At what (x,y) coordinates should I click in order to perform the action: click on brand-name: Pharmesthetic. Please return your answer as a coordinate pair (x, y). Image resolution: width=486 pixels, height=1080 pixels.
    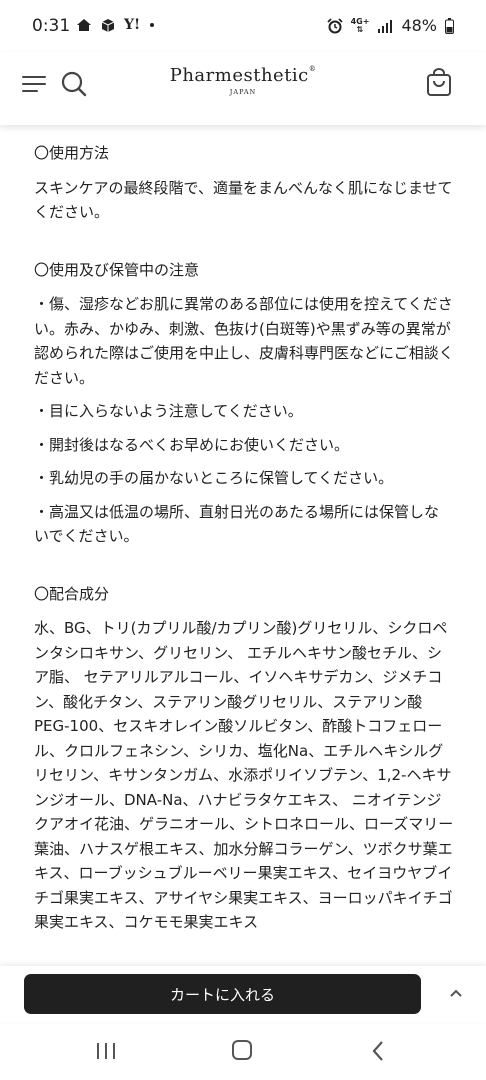
    Looking at the image, I should click on (239, 75).